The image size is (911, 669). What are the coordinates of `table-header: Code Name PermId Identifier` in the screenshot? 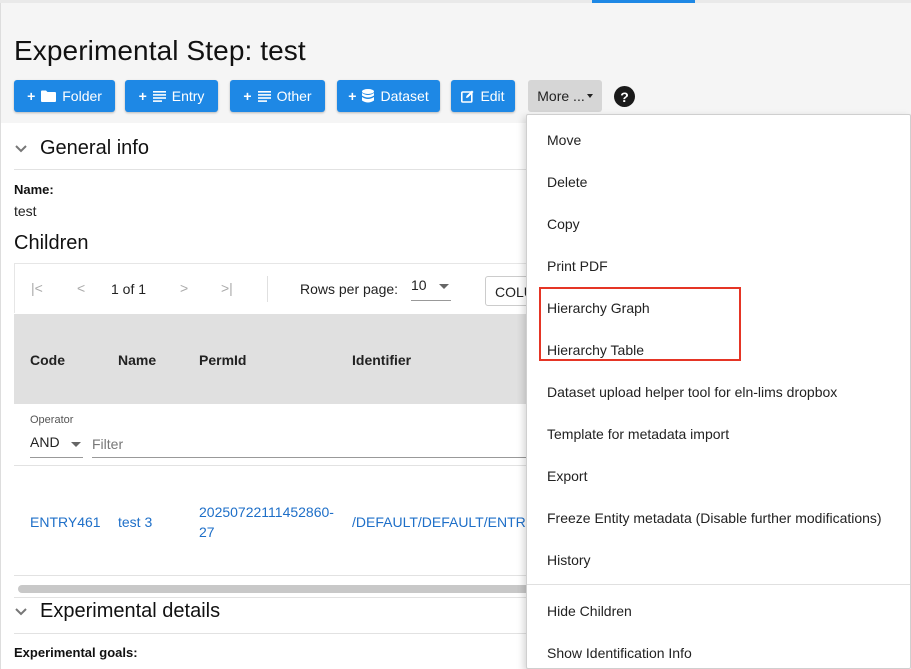 It's located at (274, 359).